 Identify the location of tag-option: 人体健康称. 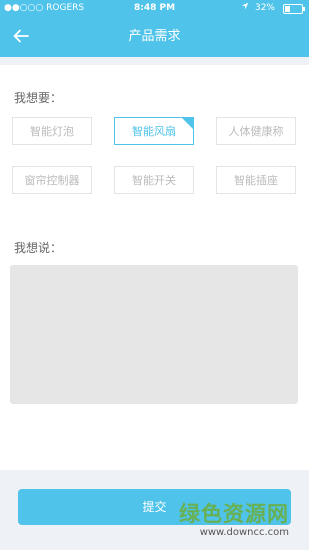
(256, 131).